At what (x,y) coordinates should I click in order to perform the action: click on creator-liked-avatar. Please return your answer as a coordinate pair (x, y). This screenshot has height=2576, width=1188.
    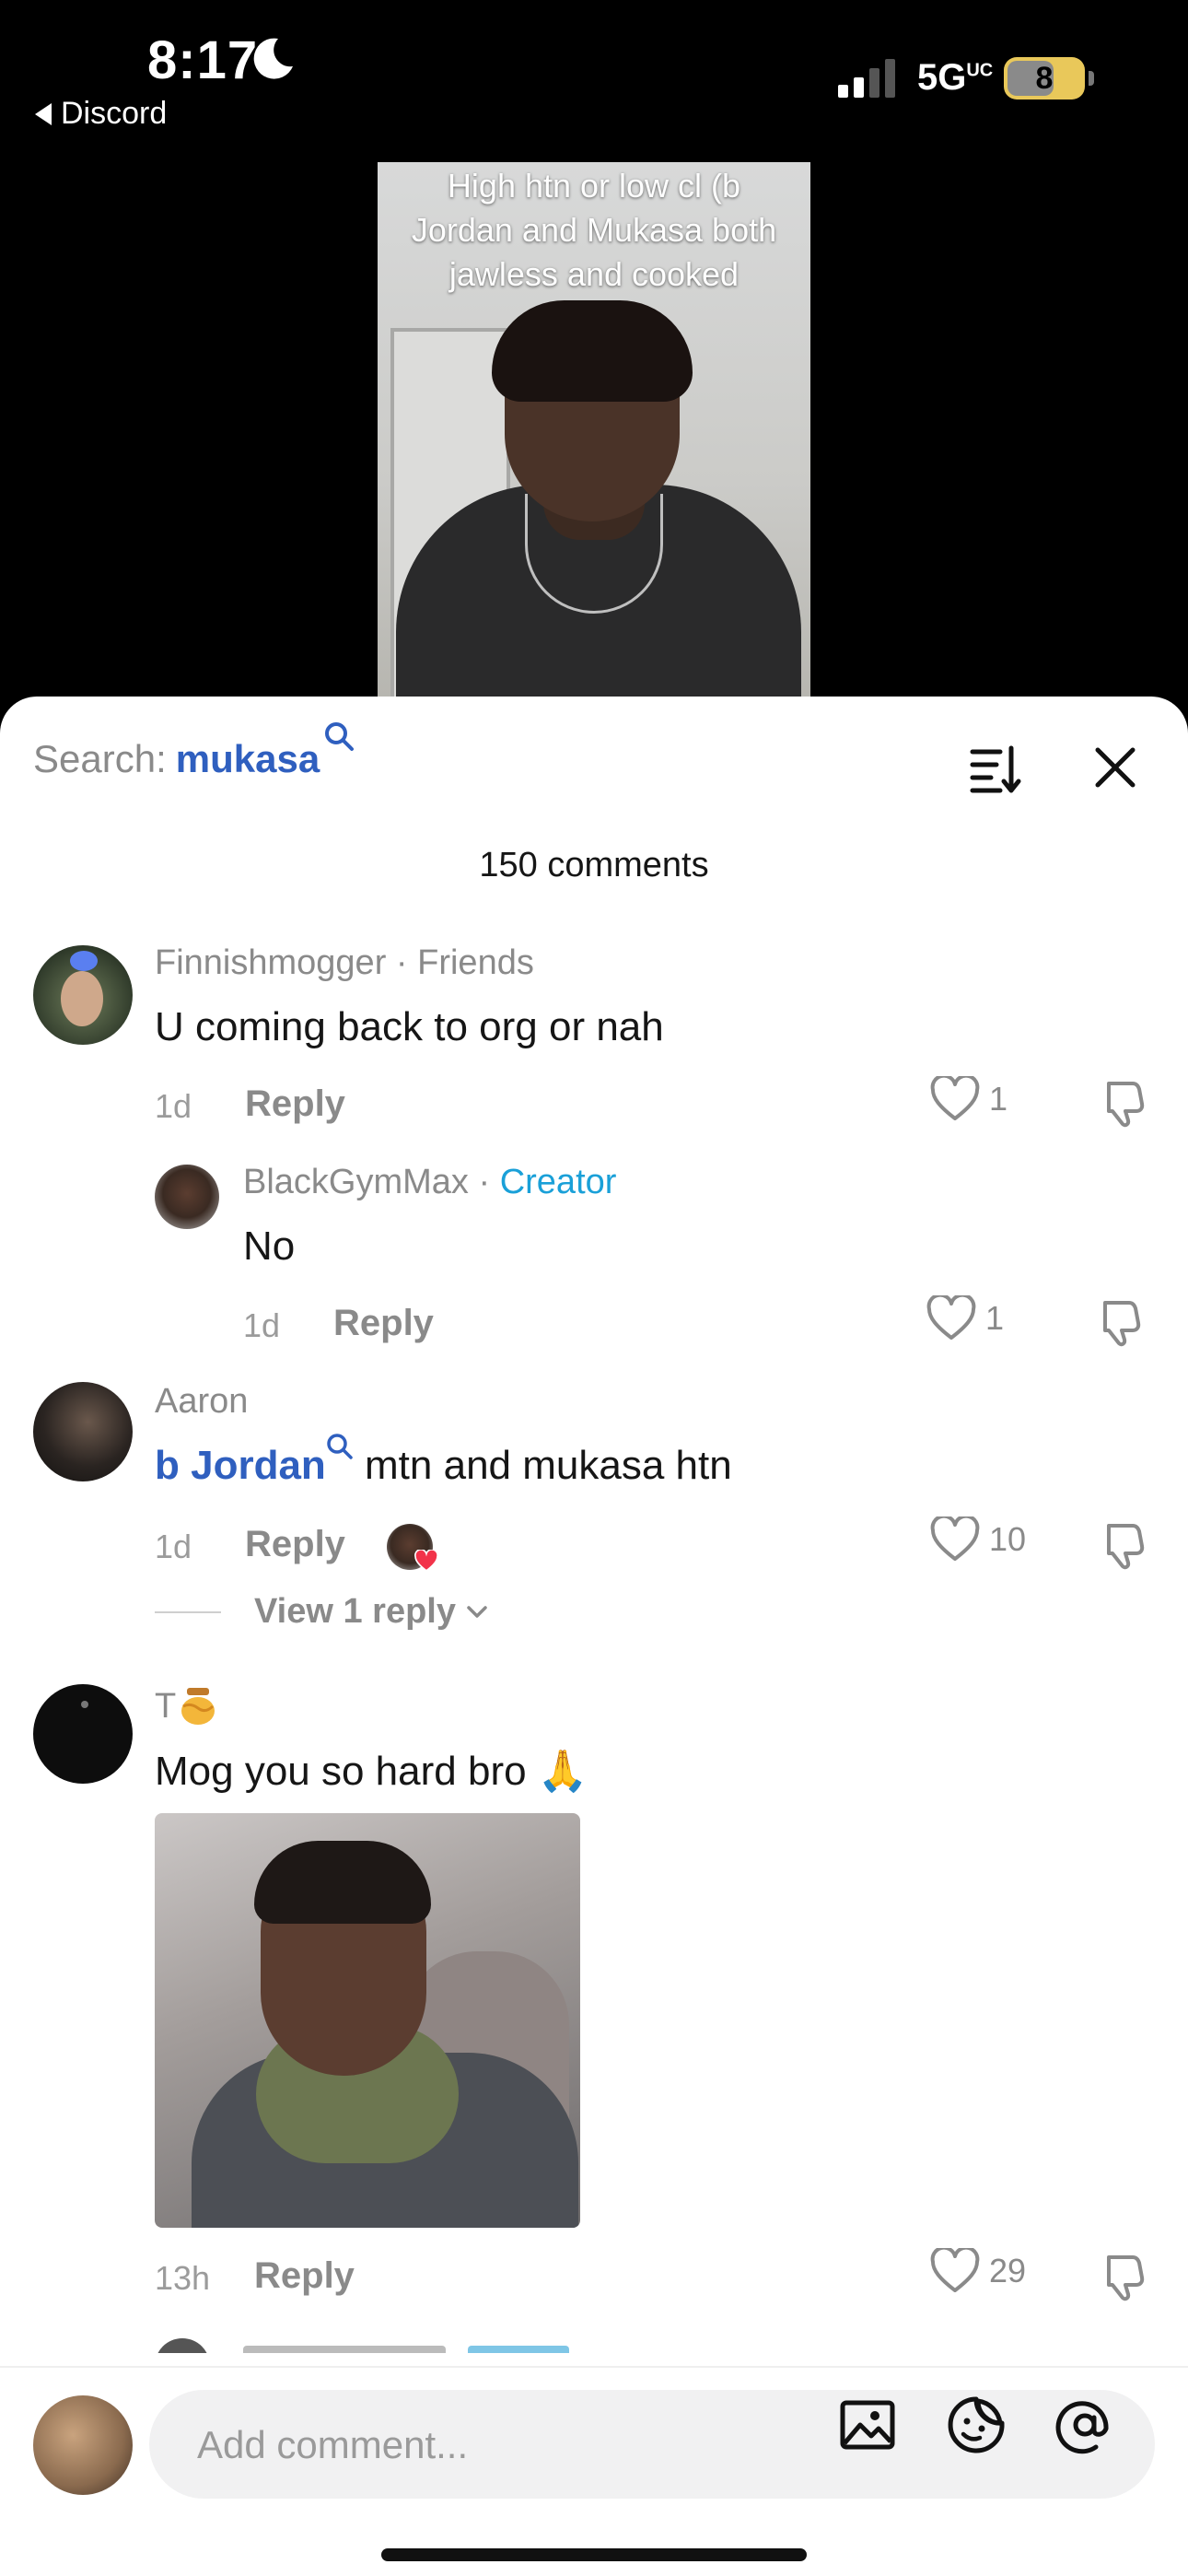
    Looking at the image, I should click on (412, 1548).